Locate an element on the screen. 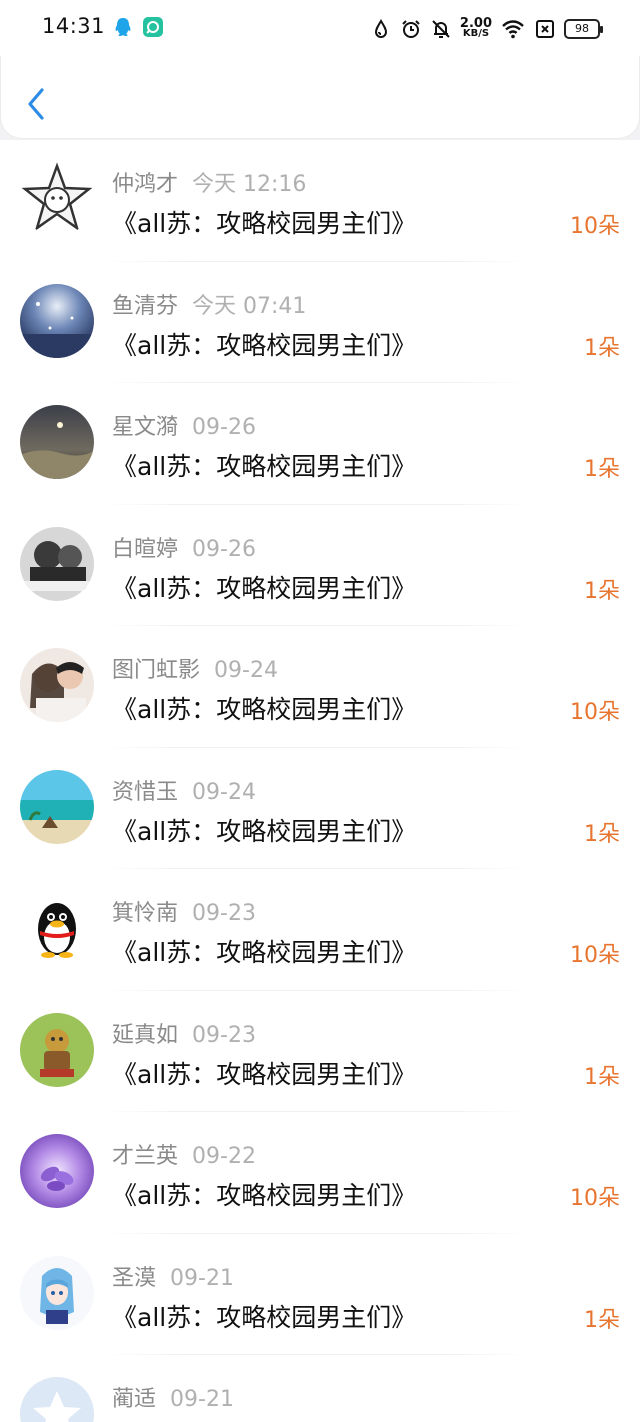  sender-name: 蔺适 is located at coordinates (134, 1399).